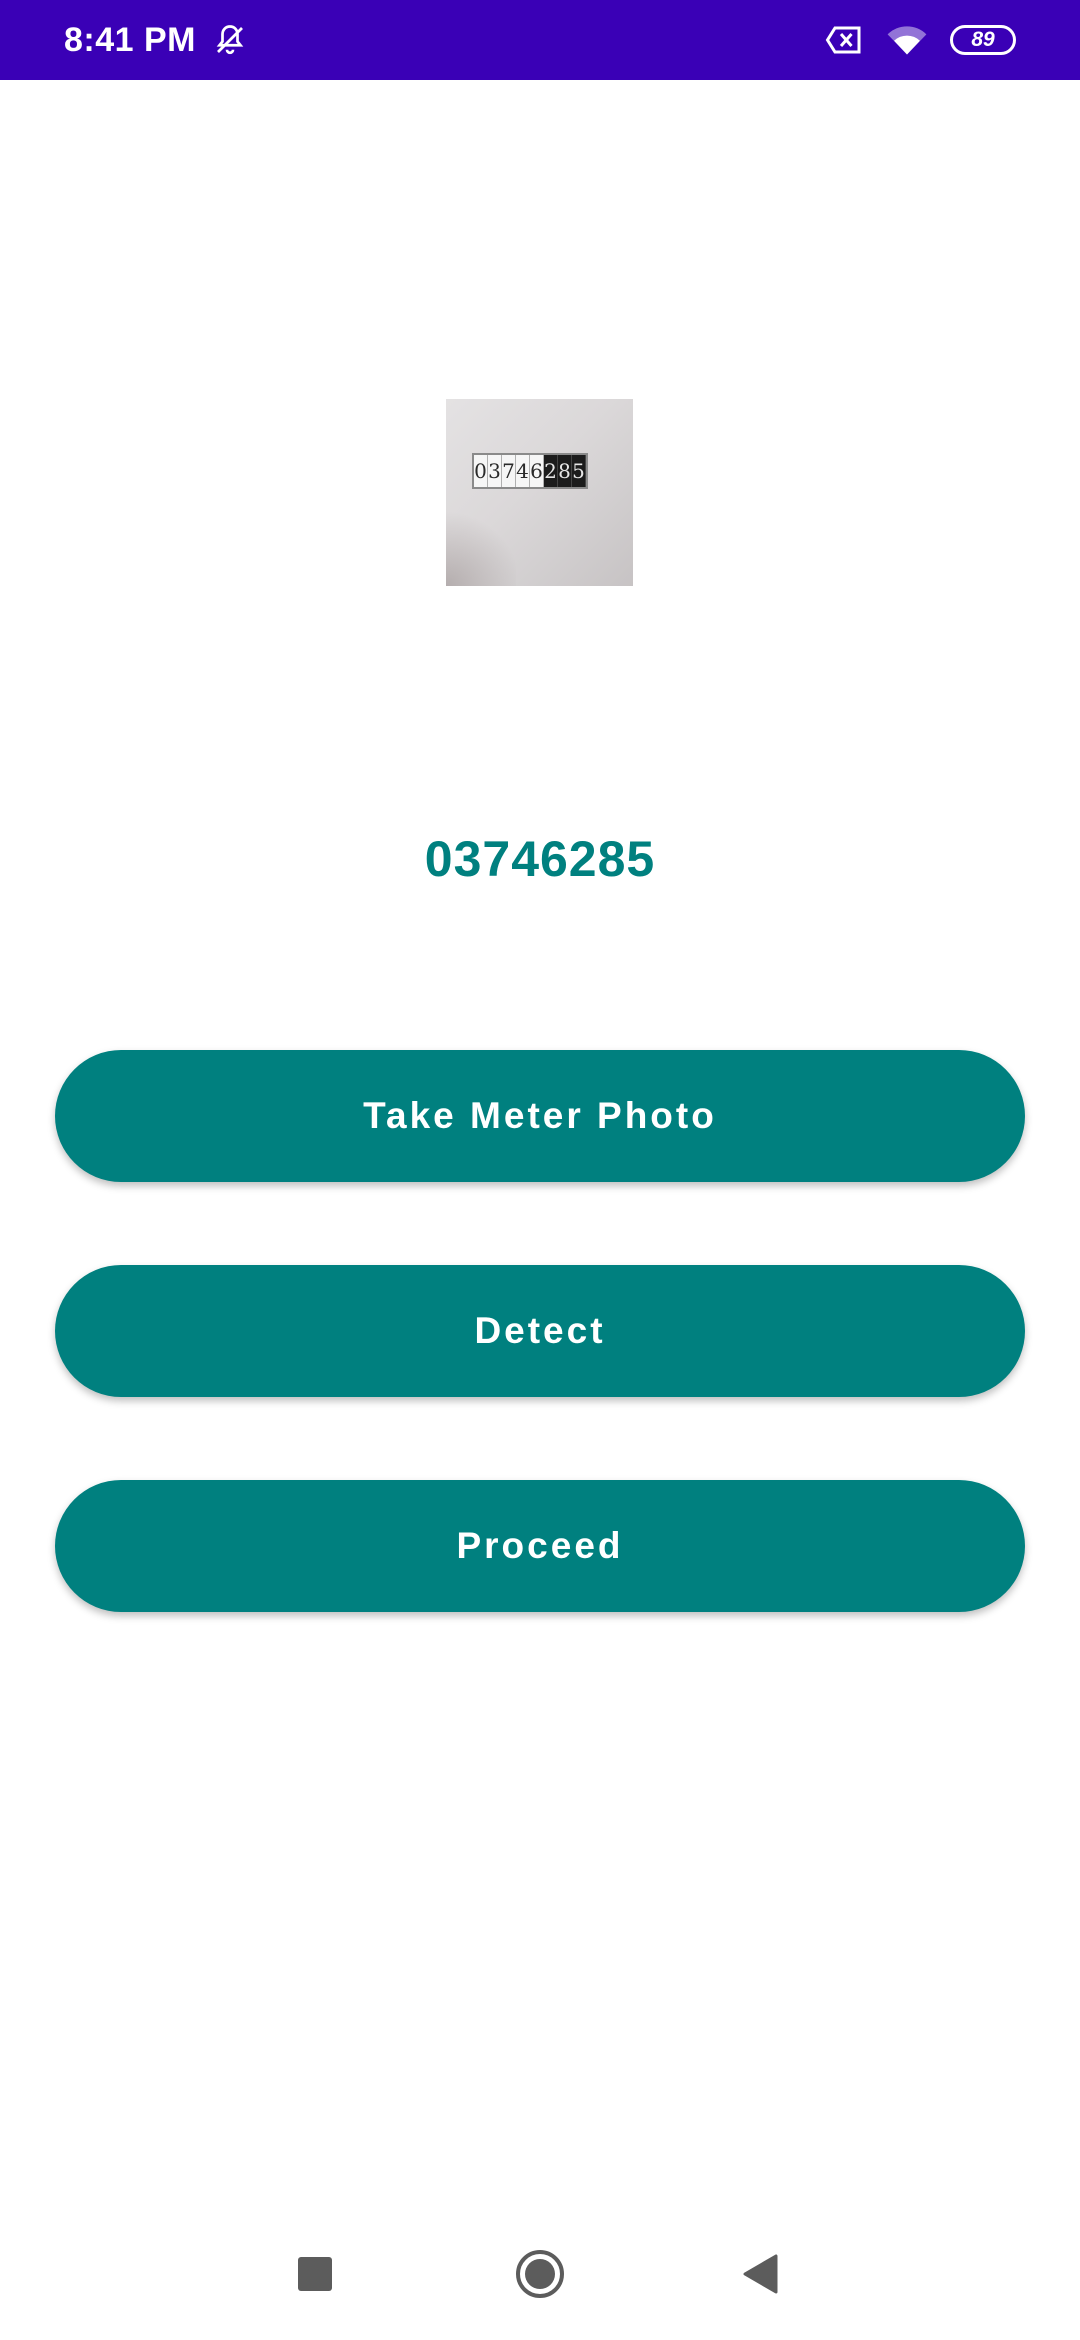  I want to click on meter-digit: 0, so click(481, 471).